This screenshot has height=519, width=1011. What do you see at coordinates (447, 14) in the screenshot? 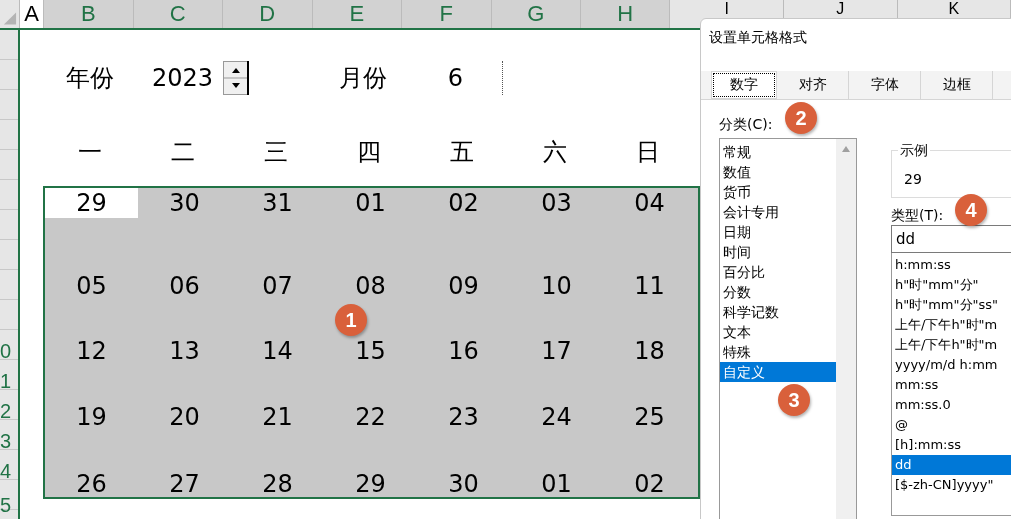
I see `column-header: F` at bounding box center [447, 14].